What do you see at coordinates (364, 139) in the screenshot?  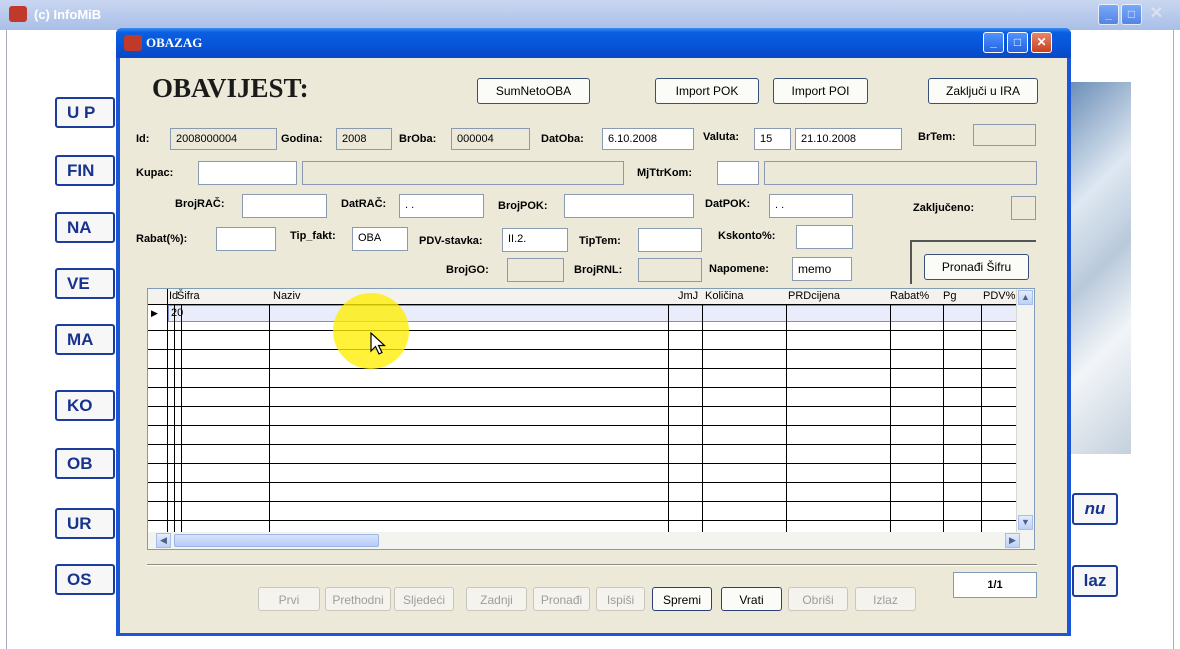 I see `godina-field: 2008` at bounding box center [364, 139].